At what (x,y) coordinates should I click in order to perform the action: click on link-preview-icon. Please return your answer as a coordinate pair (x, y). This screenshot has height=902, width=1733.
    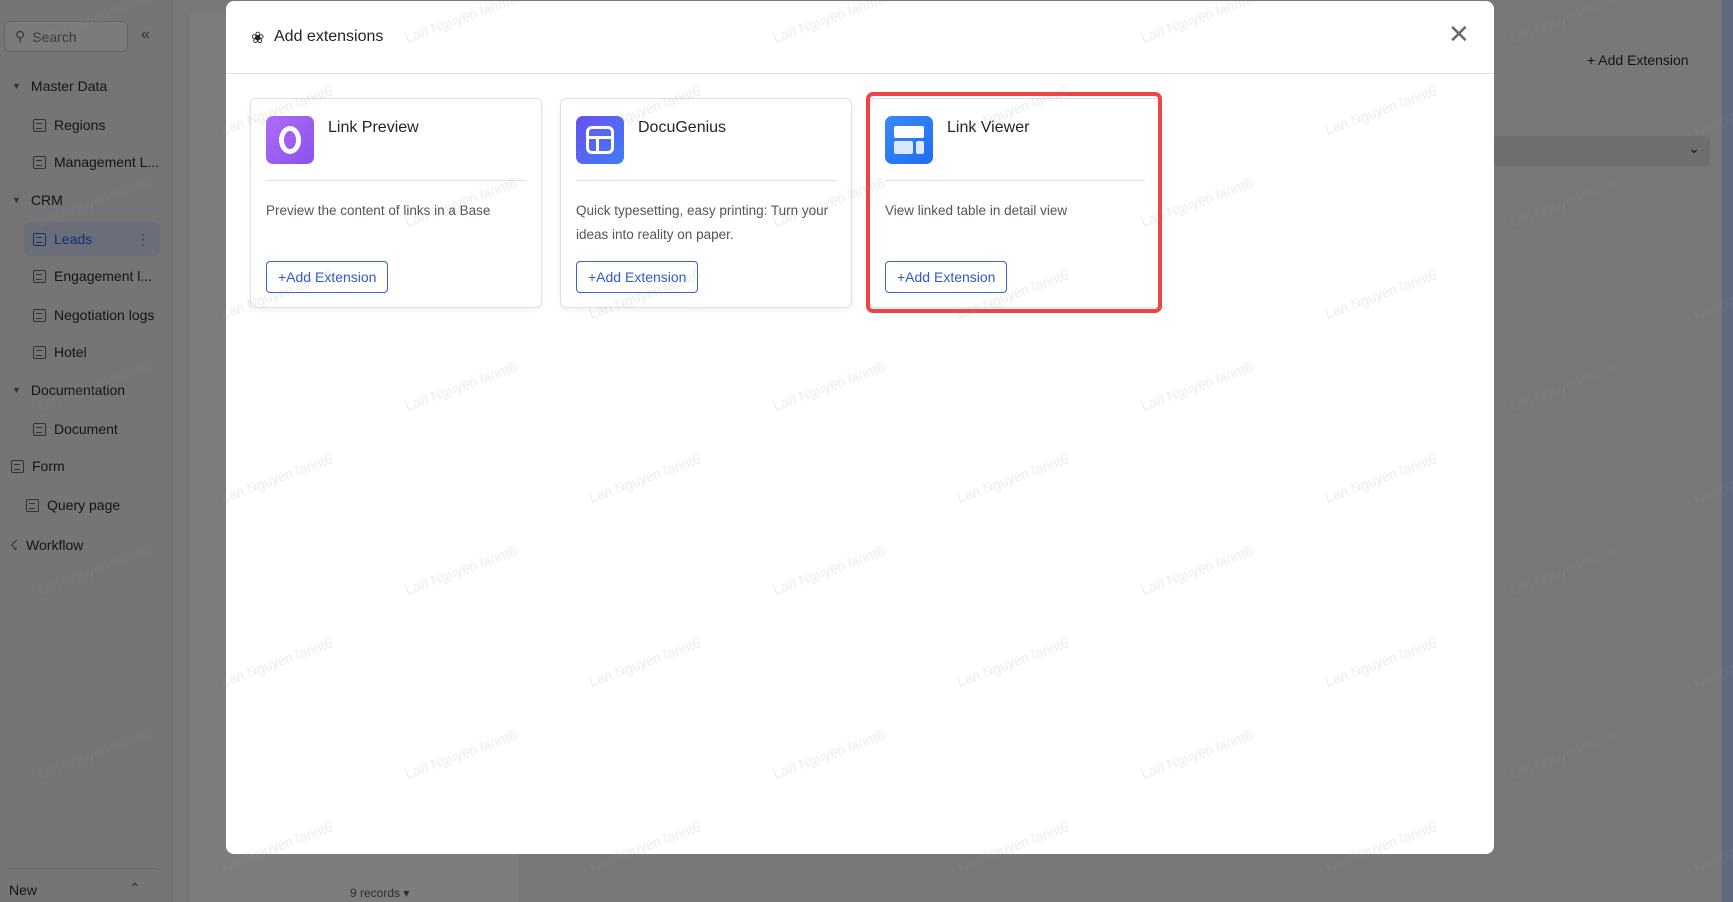
    Looking at the image, I should click on (290, 140).